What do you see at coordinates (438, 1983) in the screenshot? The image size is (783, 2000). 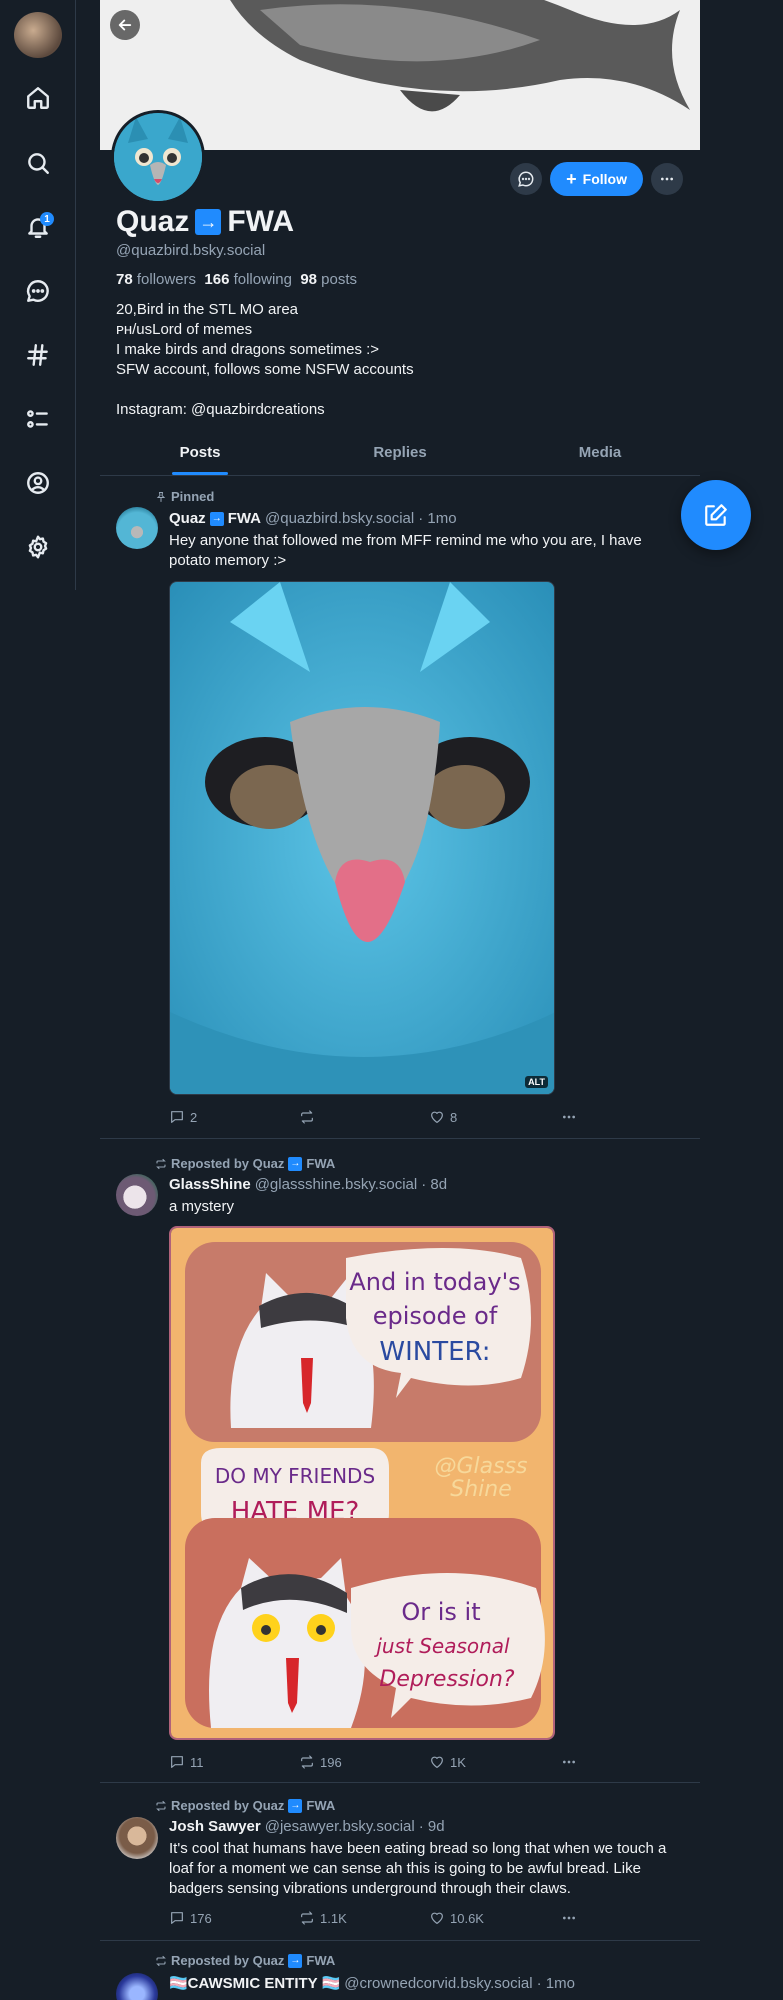 I see `post-handle: @crownedcorvid.bsky.social` at bounding box center [438, 1983].